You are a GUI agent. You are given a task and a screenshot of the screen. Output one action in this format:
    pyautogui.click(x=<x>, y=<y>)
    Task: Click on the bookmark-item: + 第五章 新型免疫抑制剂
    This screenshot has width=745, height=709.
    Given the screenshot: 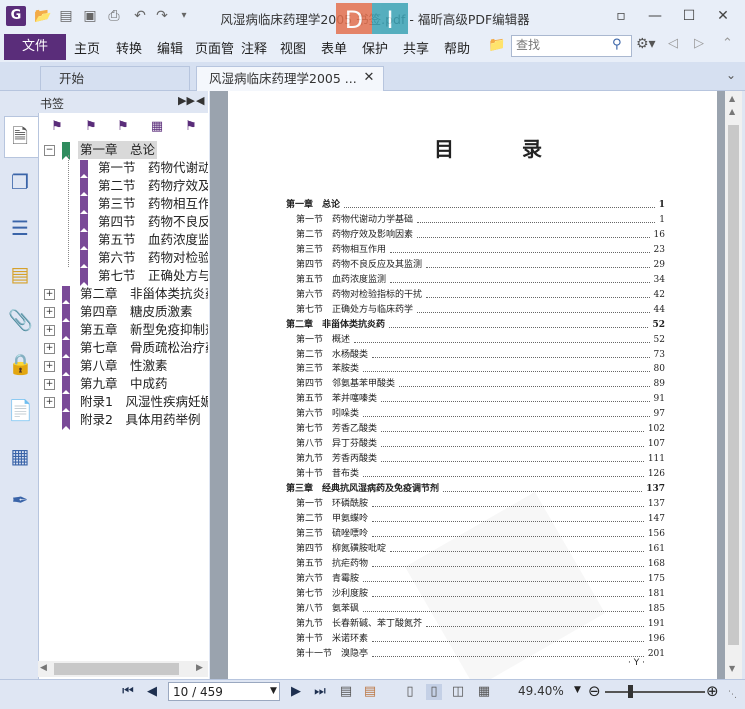 What is the action you would take?
    pyautogui.click(x=124, y=330)
    